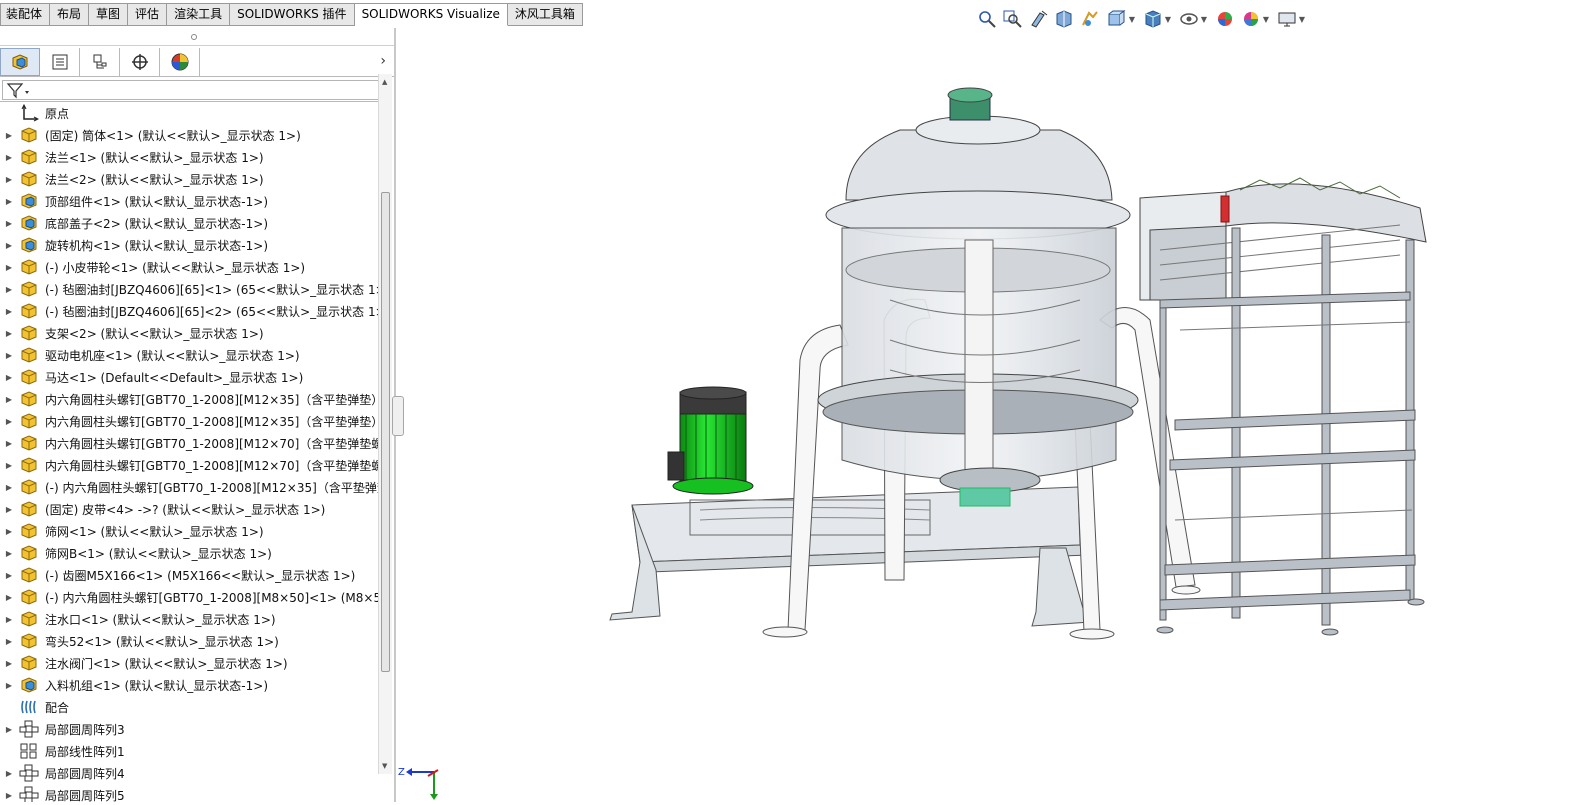 The image size is (1570, 805). Describe the element at coordinates (1189, 19) in the screenshot. I see `hide-show-items-icon` at that location.